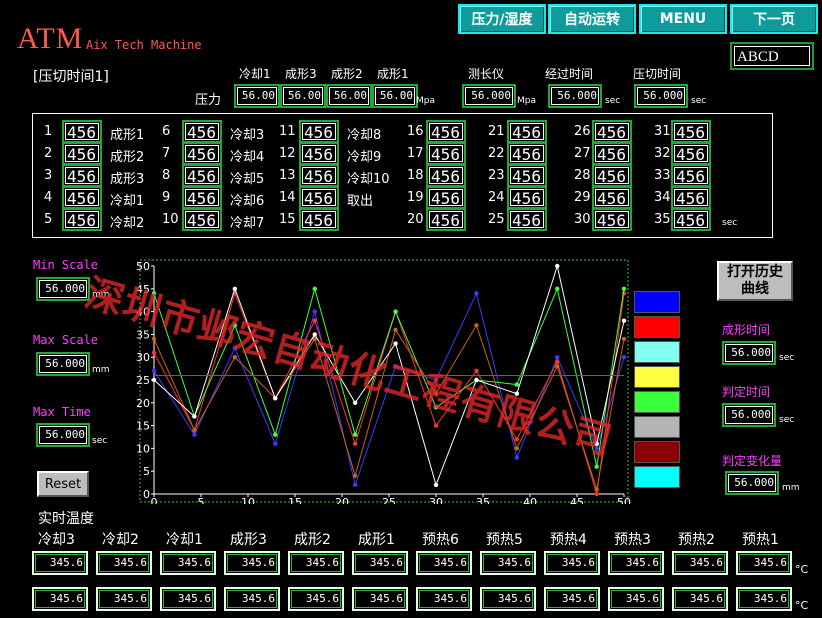  Describe the element at coordinates (63, 435) in the screenshot. I see `max-time-input: 56.000` at that location.